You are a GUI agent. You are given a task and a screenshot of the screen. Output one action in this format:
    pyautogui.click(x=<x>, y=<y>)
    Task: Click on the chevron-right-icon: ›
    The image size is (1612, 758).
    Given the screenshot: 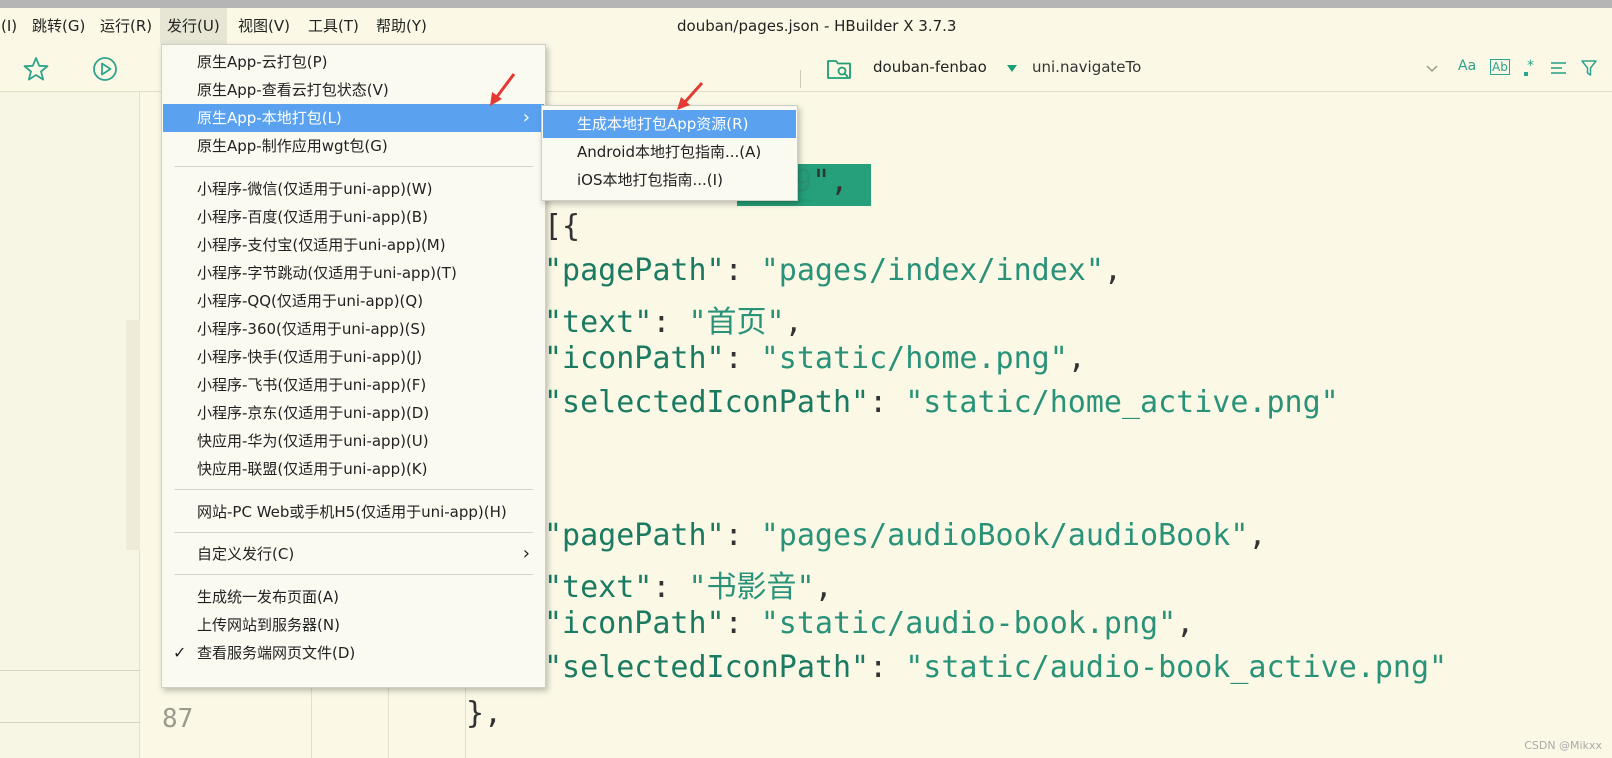 What is the action you would take?
    pyautogui.click(x=526, y=553)
    